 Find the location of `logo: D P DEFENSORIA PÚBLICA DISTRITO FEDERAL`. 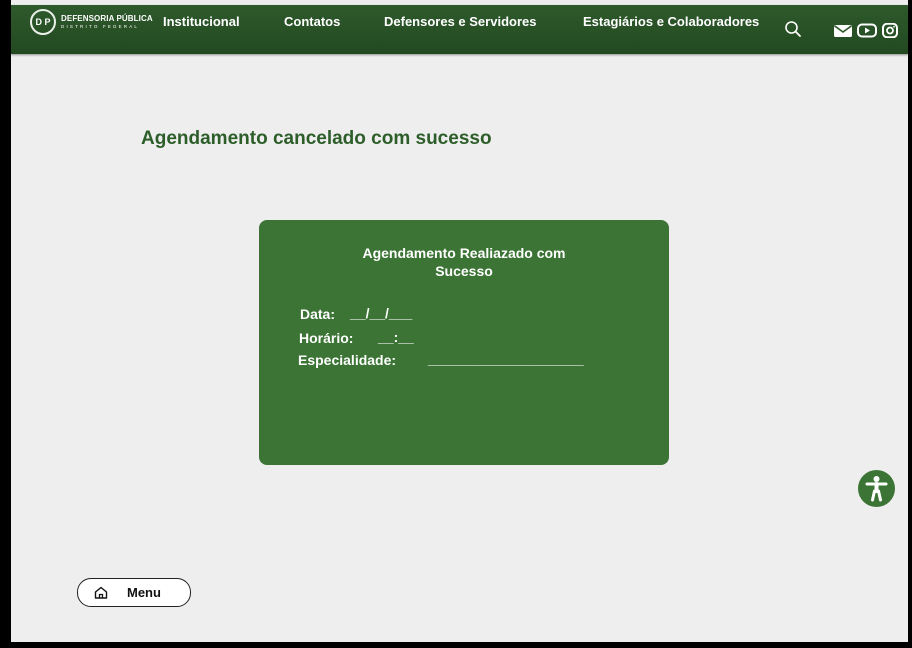

logo: D P DEFENSORIA PÚBLICA DISTRITO FEDERAL is located at coordinates (91, 22).